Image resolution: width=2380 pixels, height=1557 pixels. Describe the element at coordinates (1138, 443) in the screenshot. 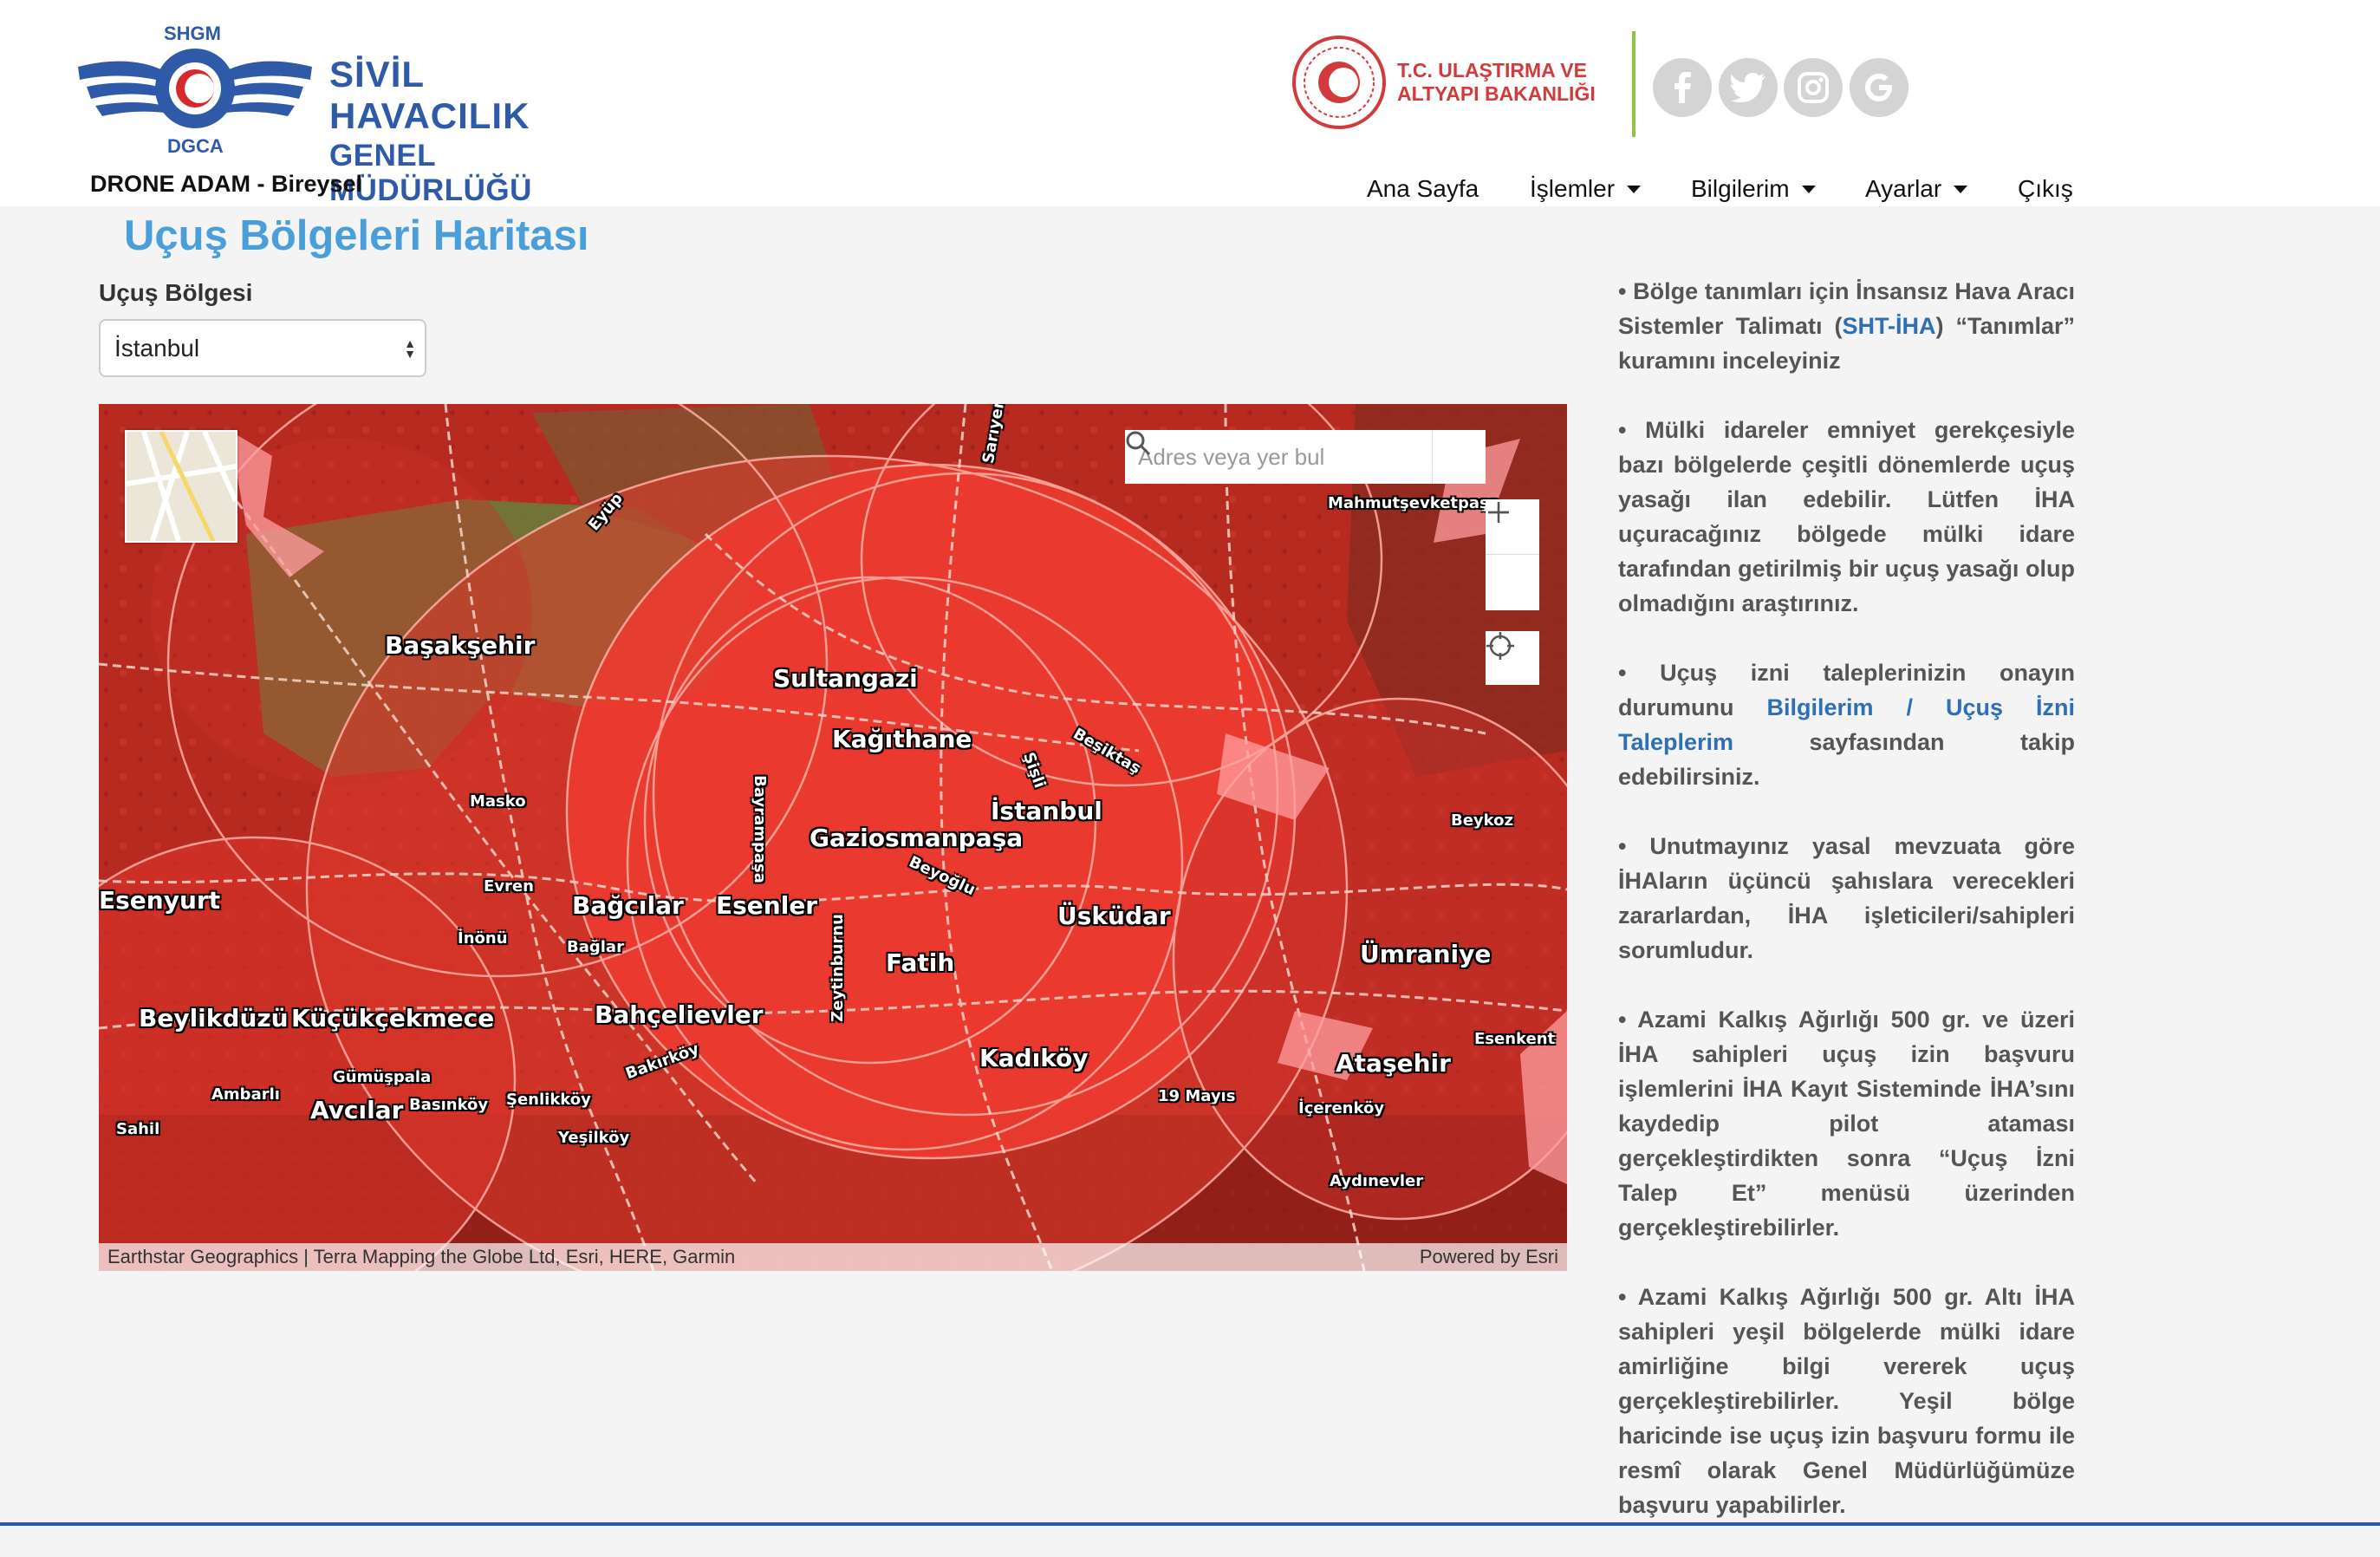

I see `search-icon` at that location.